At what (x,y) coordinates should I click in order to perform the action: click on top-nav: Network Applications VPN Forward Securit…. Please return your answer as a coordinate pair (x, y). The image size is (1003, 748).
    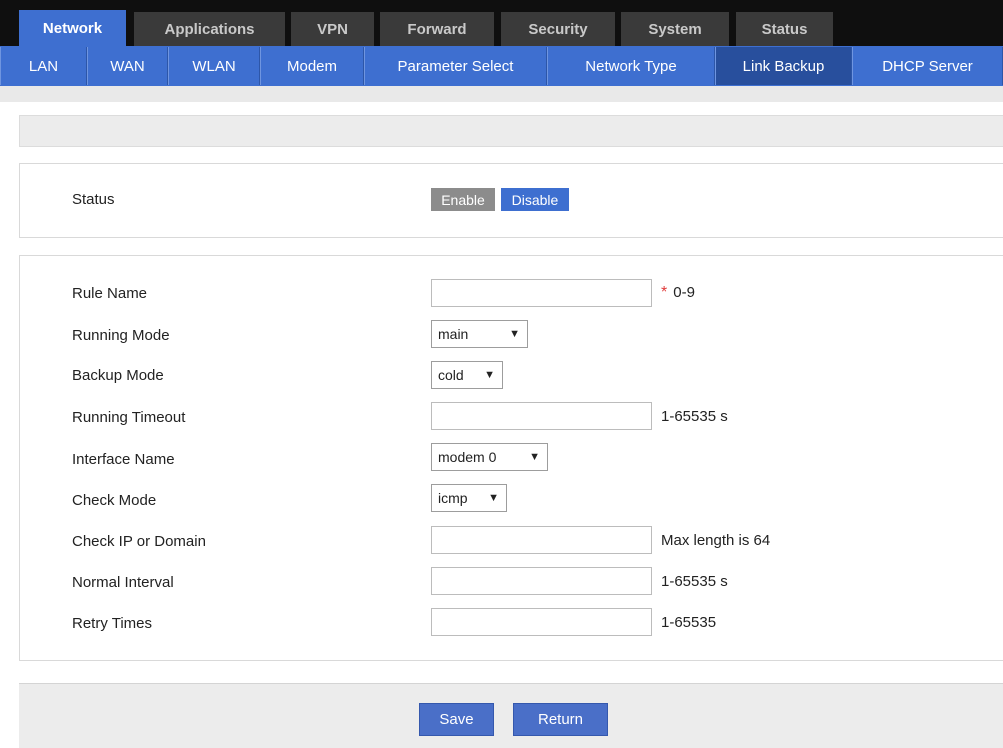
    Looking at the image, I should click on (501, 23).